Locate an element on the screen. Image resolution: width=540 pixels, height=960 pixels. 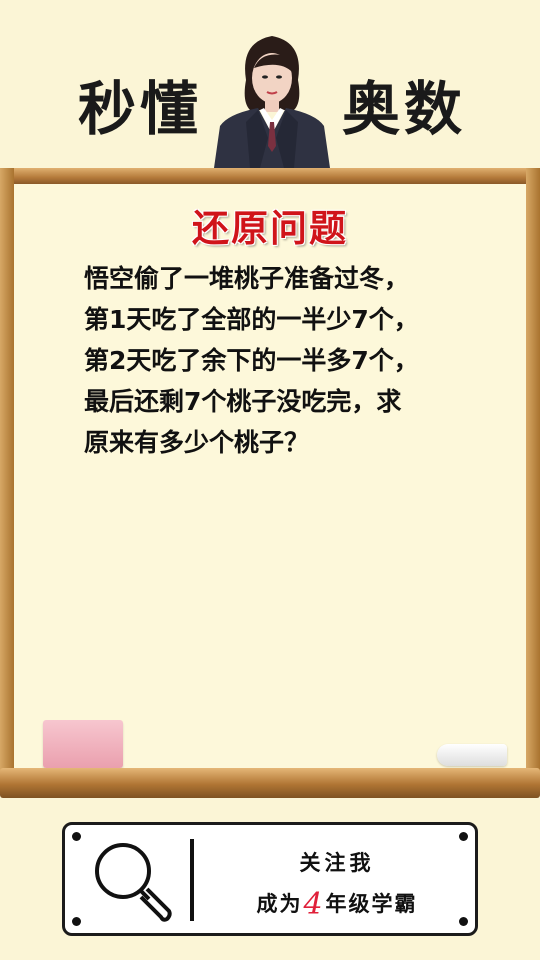
board-right-frame is located at coordinates (533, 478).